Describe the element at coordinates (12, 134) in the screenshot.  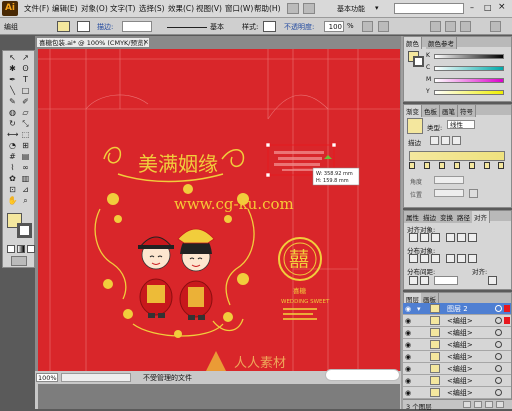
I see `width-tool-icon: ⟷` at that location.